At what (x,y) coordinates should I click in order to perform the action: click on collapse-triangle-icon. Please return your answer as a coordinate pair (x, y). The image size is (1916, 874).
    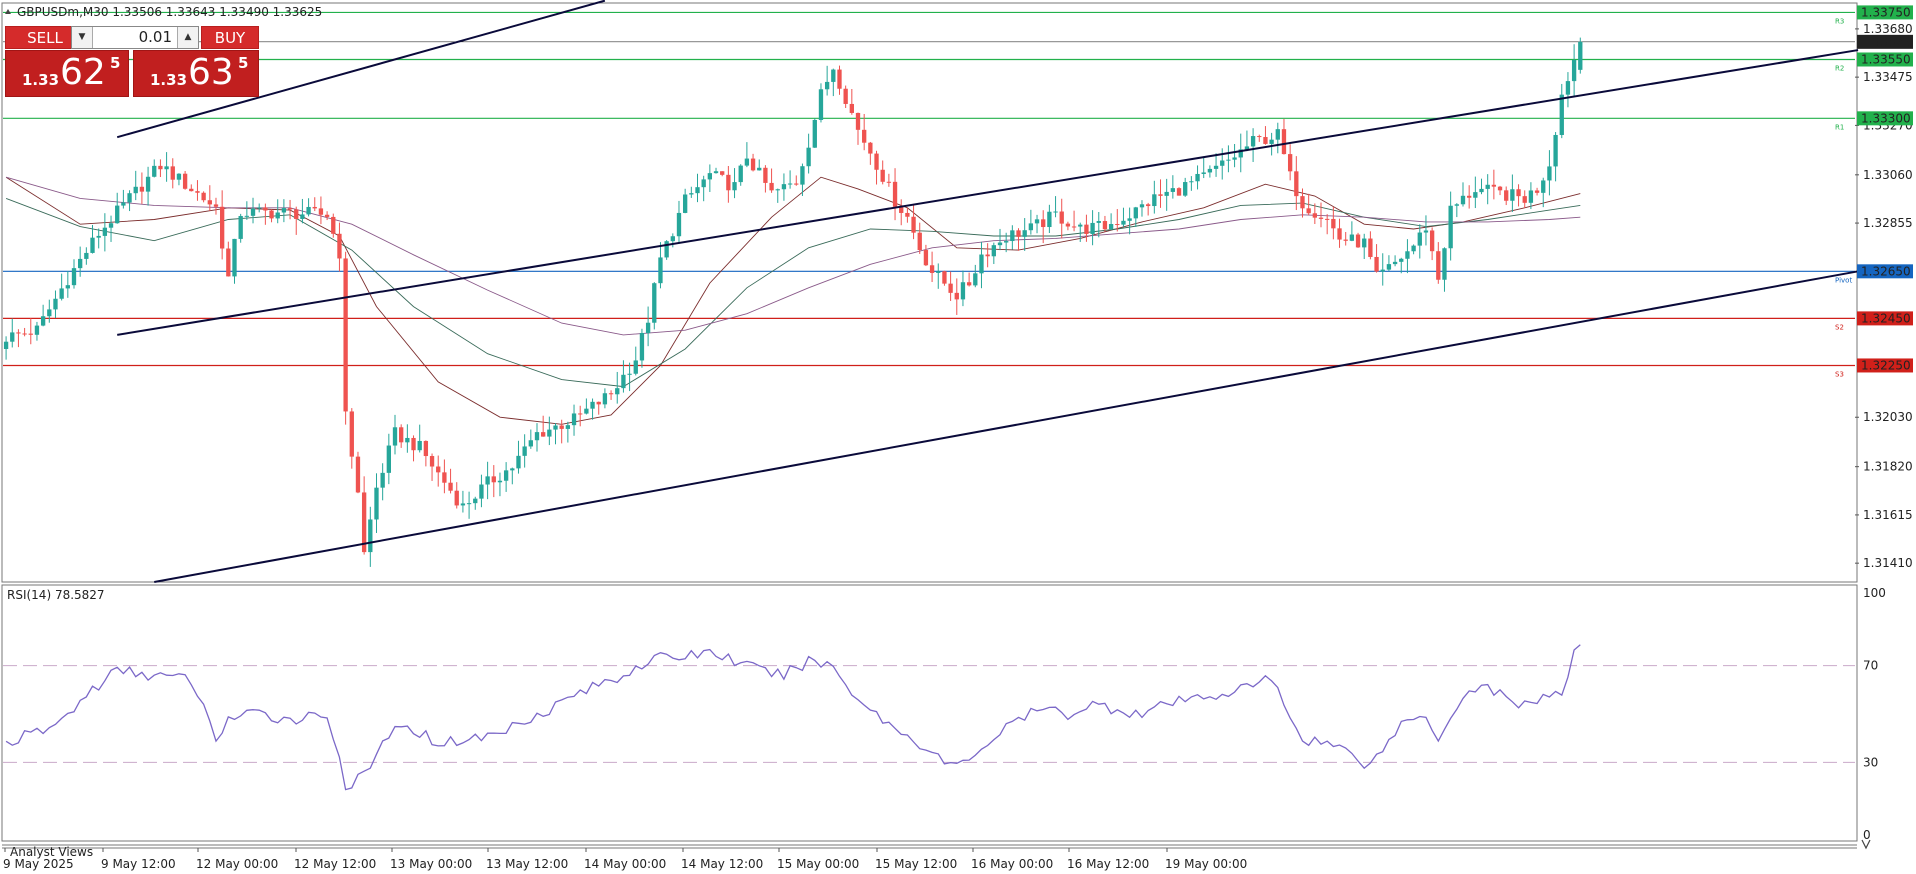
    Looking at the image, I should click on (8, 11).